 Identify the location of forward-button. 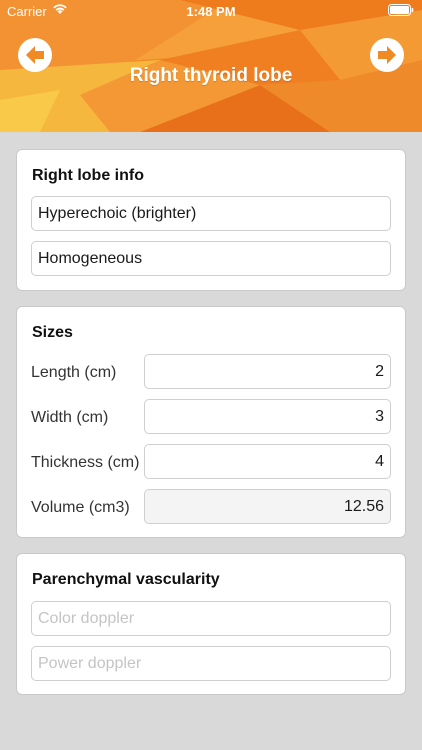
(387, 55).